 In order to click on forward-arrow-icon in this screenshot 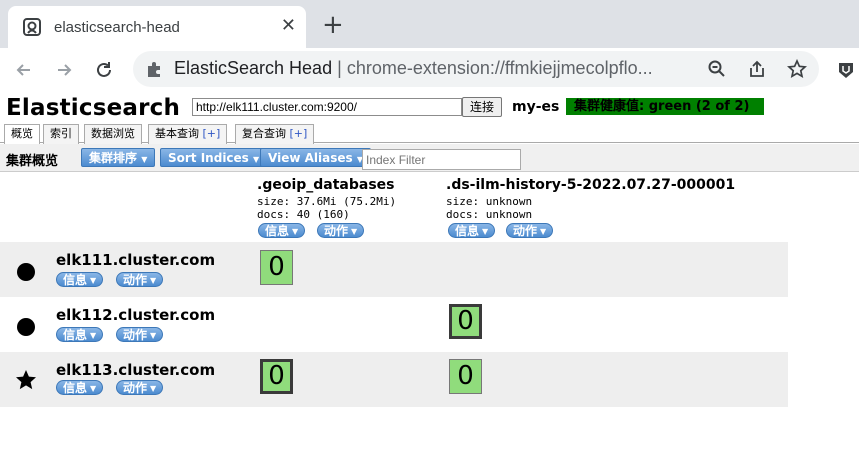, I will do `click(64, 70)`.